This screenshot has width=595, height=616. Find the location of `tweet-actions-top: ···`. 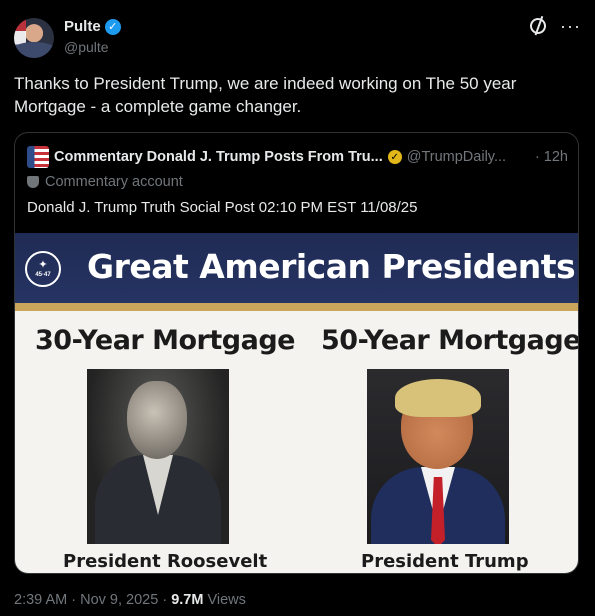

tweet-actions-top: ··· is located at coordinates (554, 26).